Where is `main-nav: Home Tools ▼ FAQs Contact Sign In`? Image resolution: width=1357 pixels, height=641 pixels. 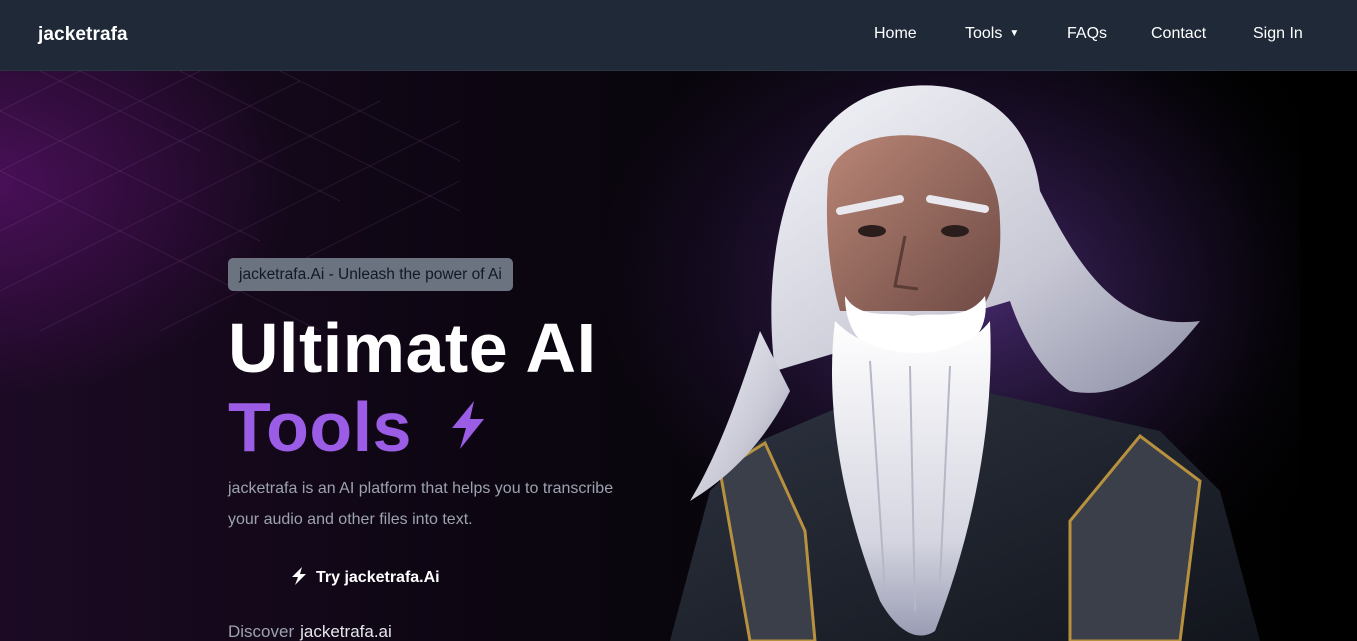 main-nav: Home Tools ▼ FAQs Contact Sign In is located at coordinates (678, 37).